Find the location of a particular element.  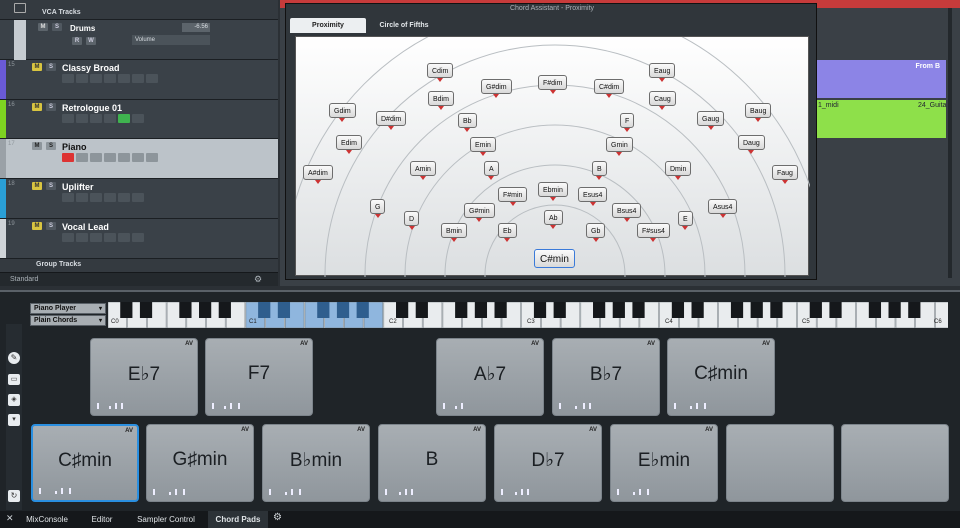

chat-icon: ▭ is located at coordinates (14, 379).